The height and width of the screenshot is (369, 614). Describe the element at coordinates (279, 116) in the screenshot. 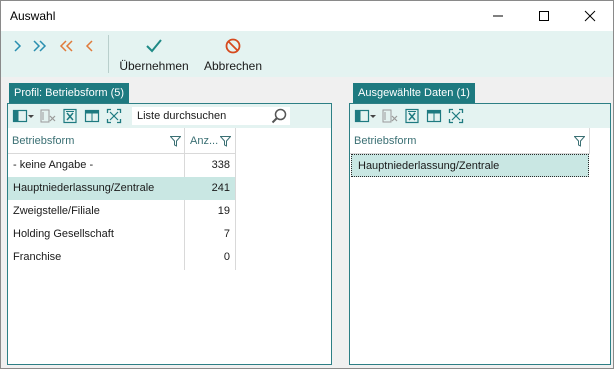

I see `search-icon` at that location.